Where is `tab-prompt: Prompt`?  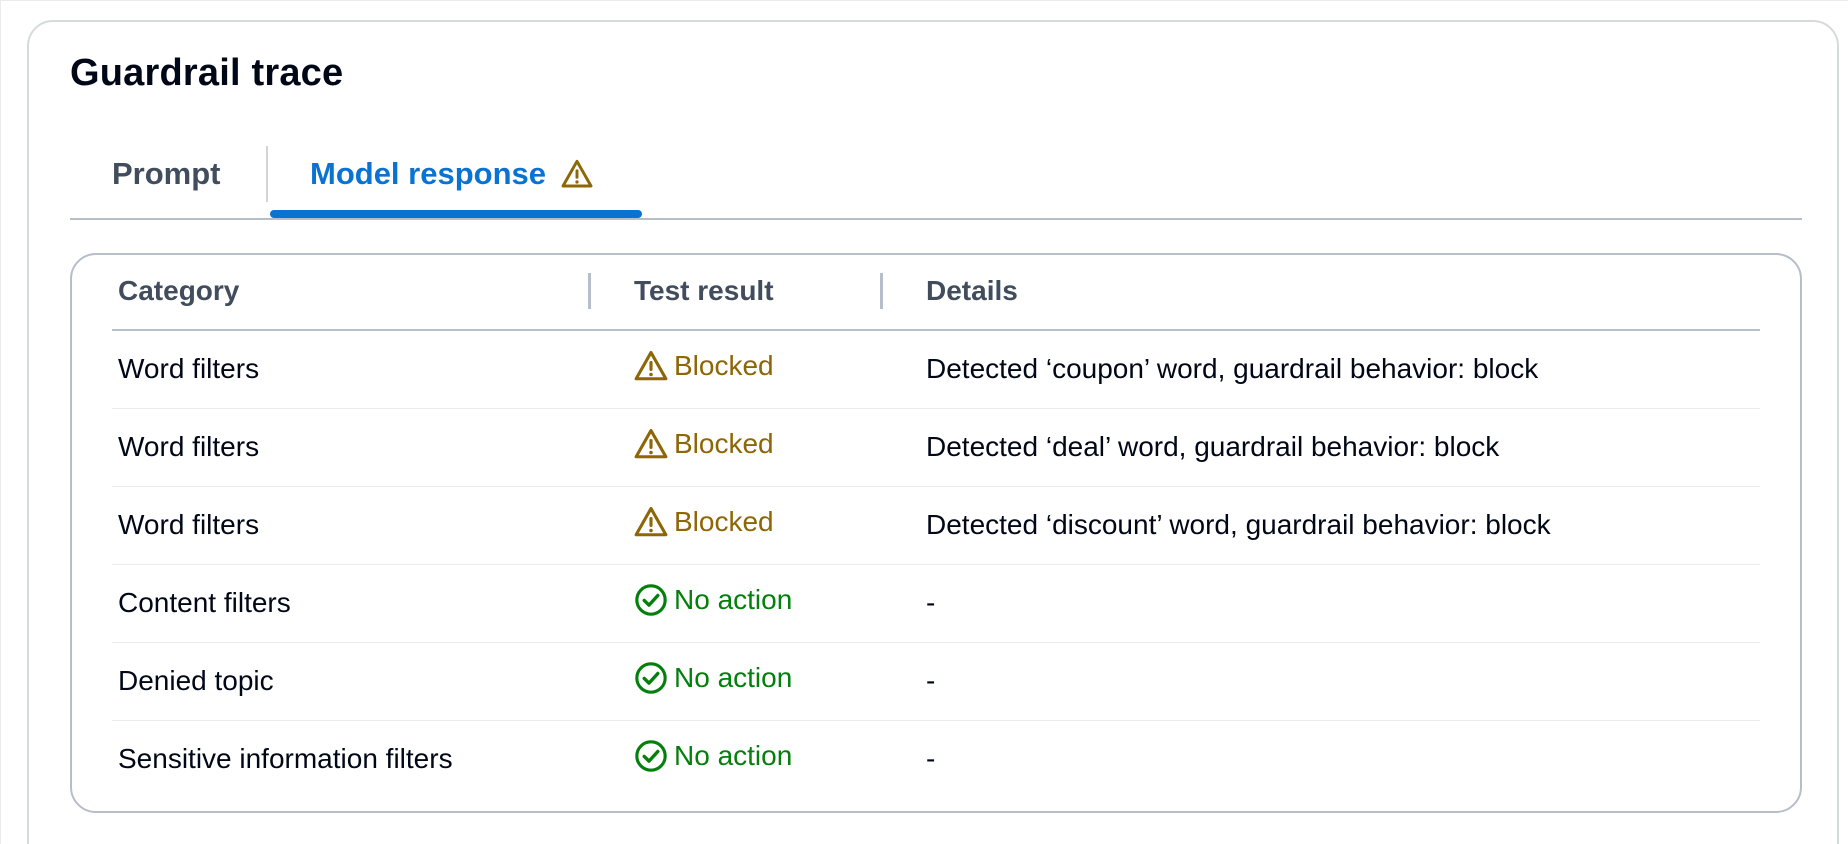
tab-prompt: Prompt is located at coordinates (166, 174).